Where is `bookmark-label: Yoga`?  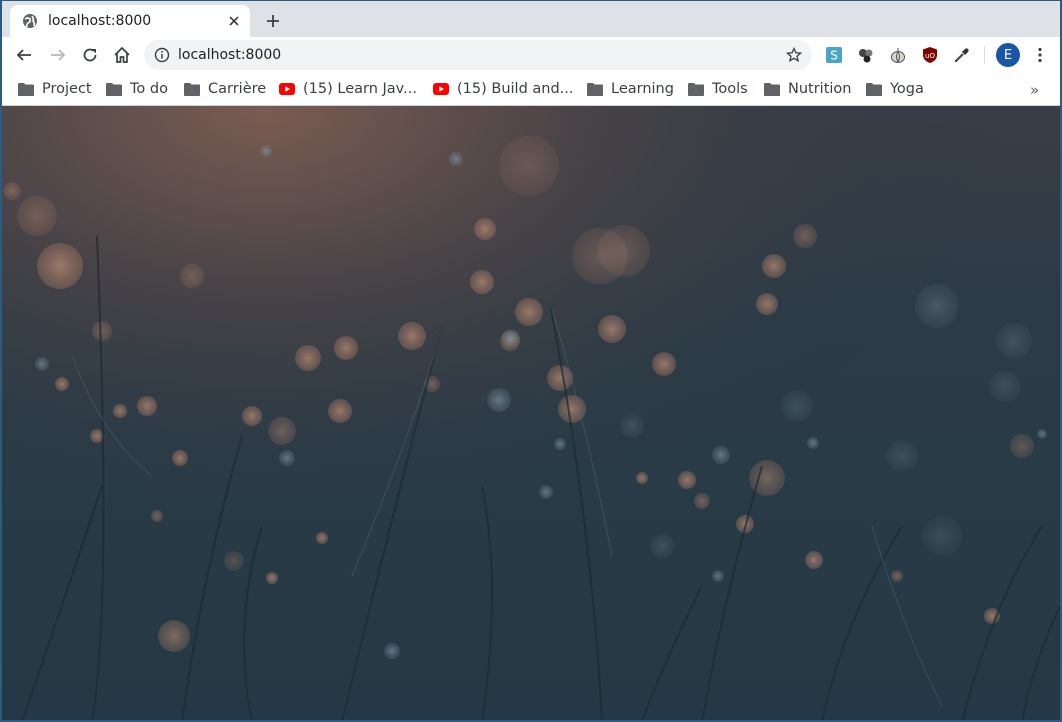
bookmark-label: Yoga is located at coordinates (907, 89).